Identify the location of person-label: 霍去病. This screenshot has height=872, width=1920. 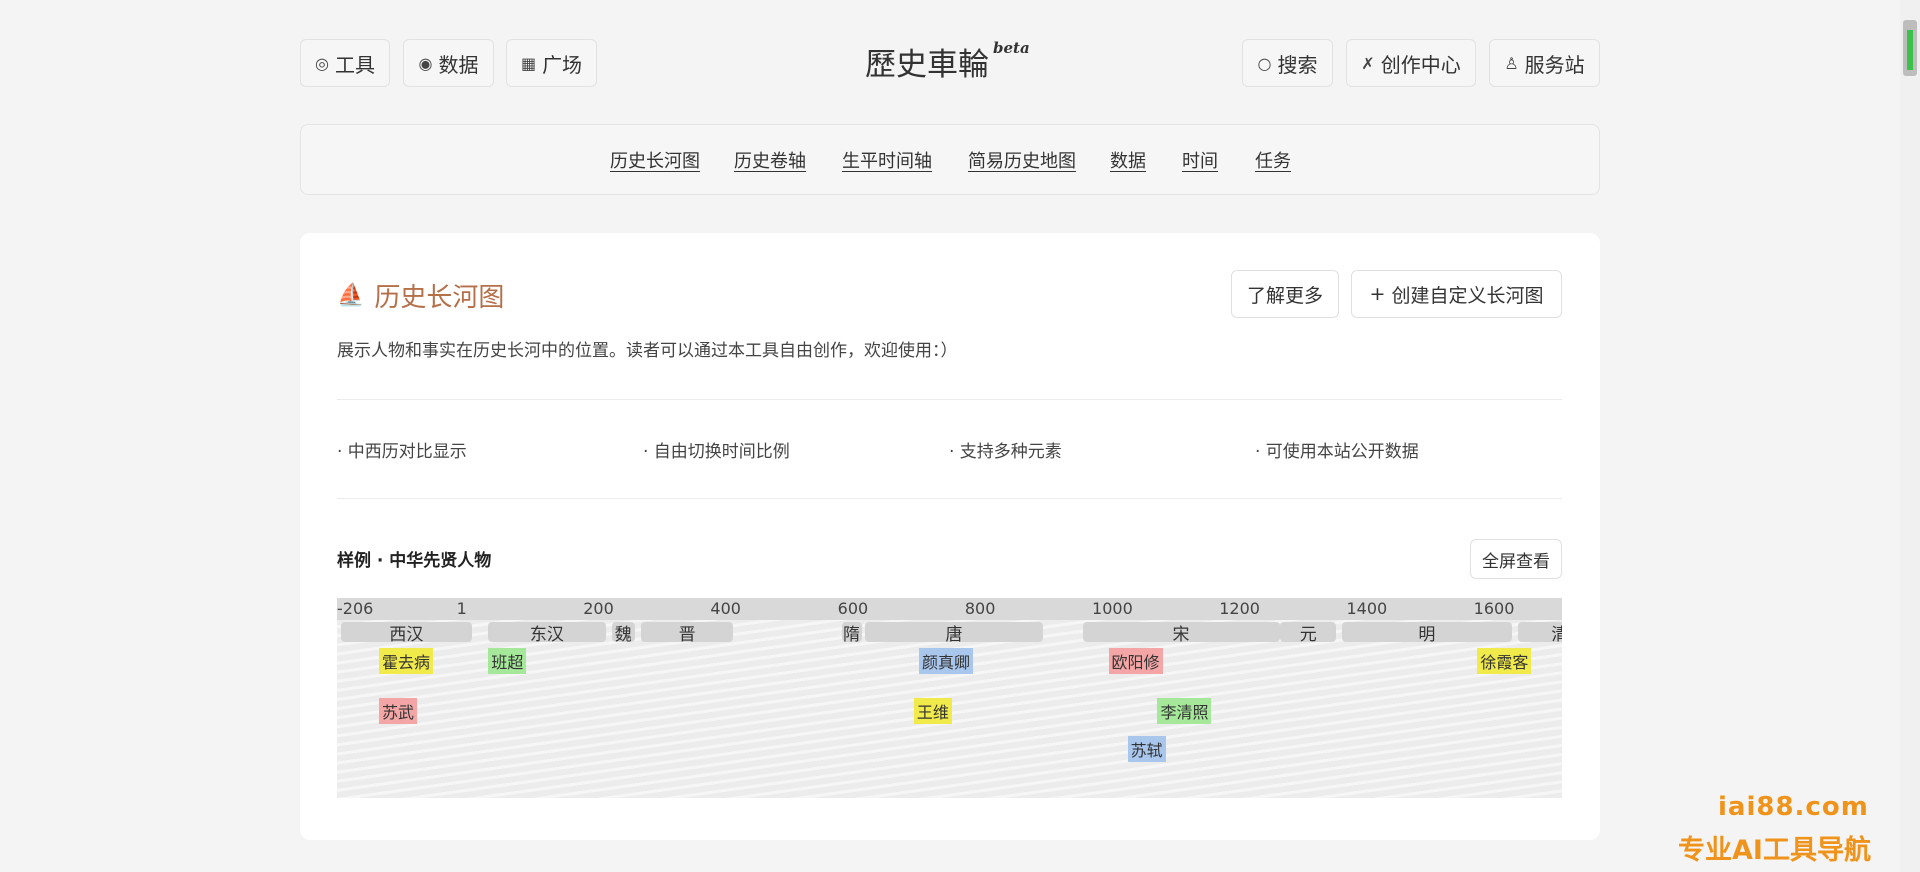
(405, 661).